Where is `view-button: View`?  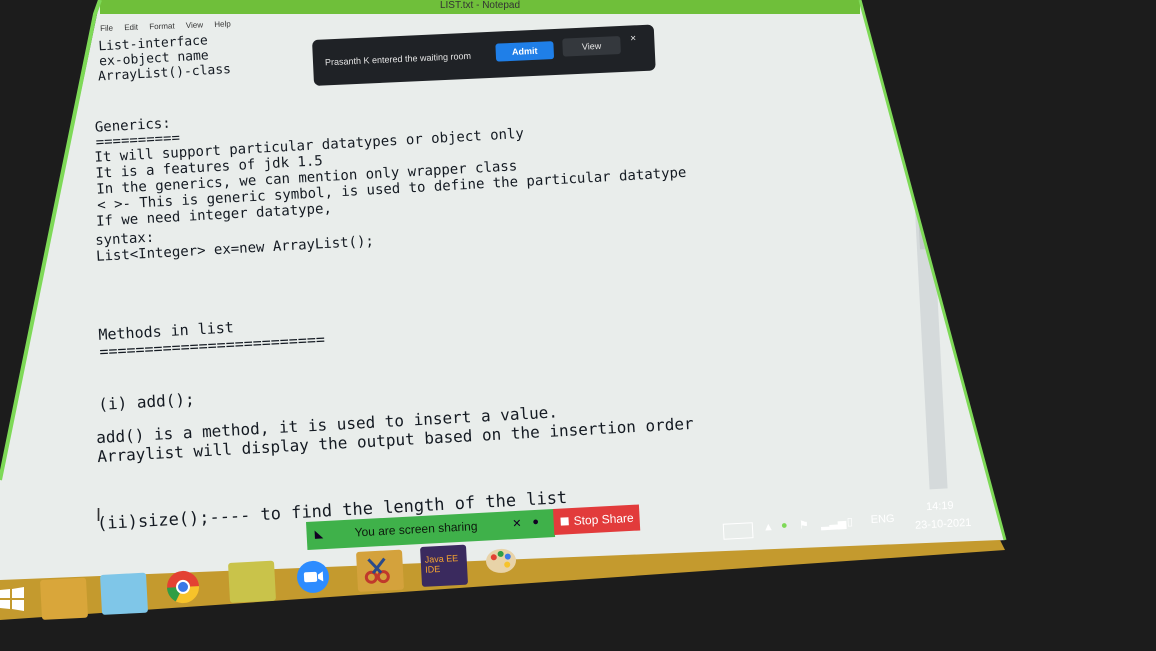
view-button: View is located at coordinates (591, 46).